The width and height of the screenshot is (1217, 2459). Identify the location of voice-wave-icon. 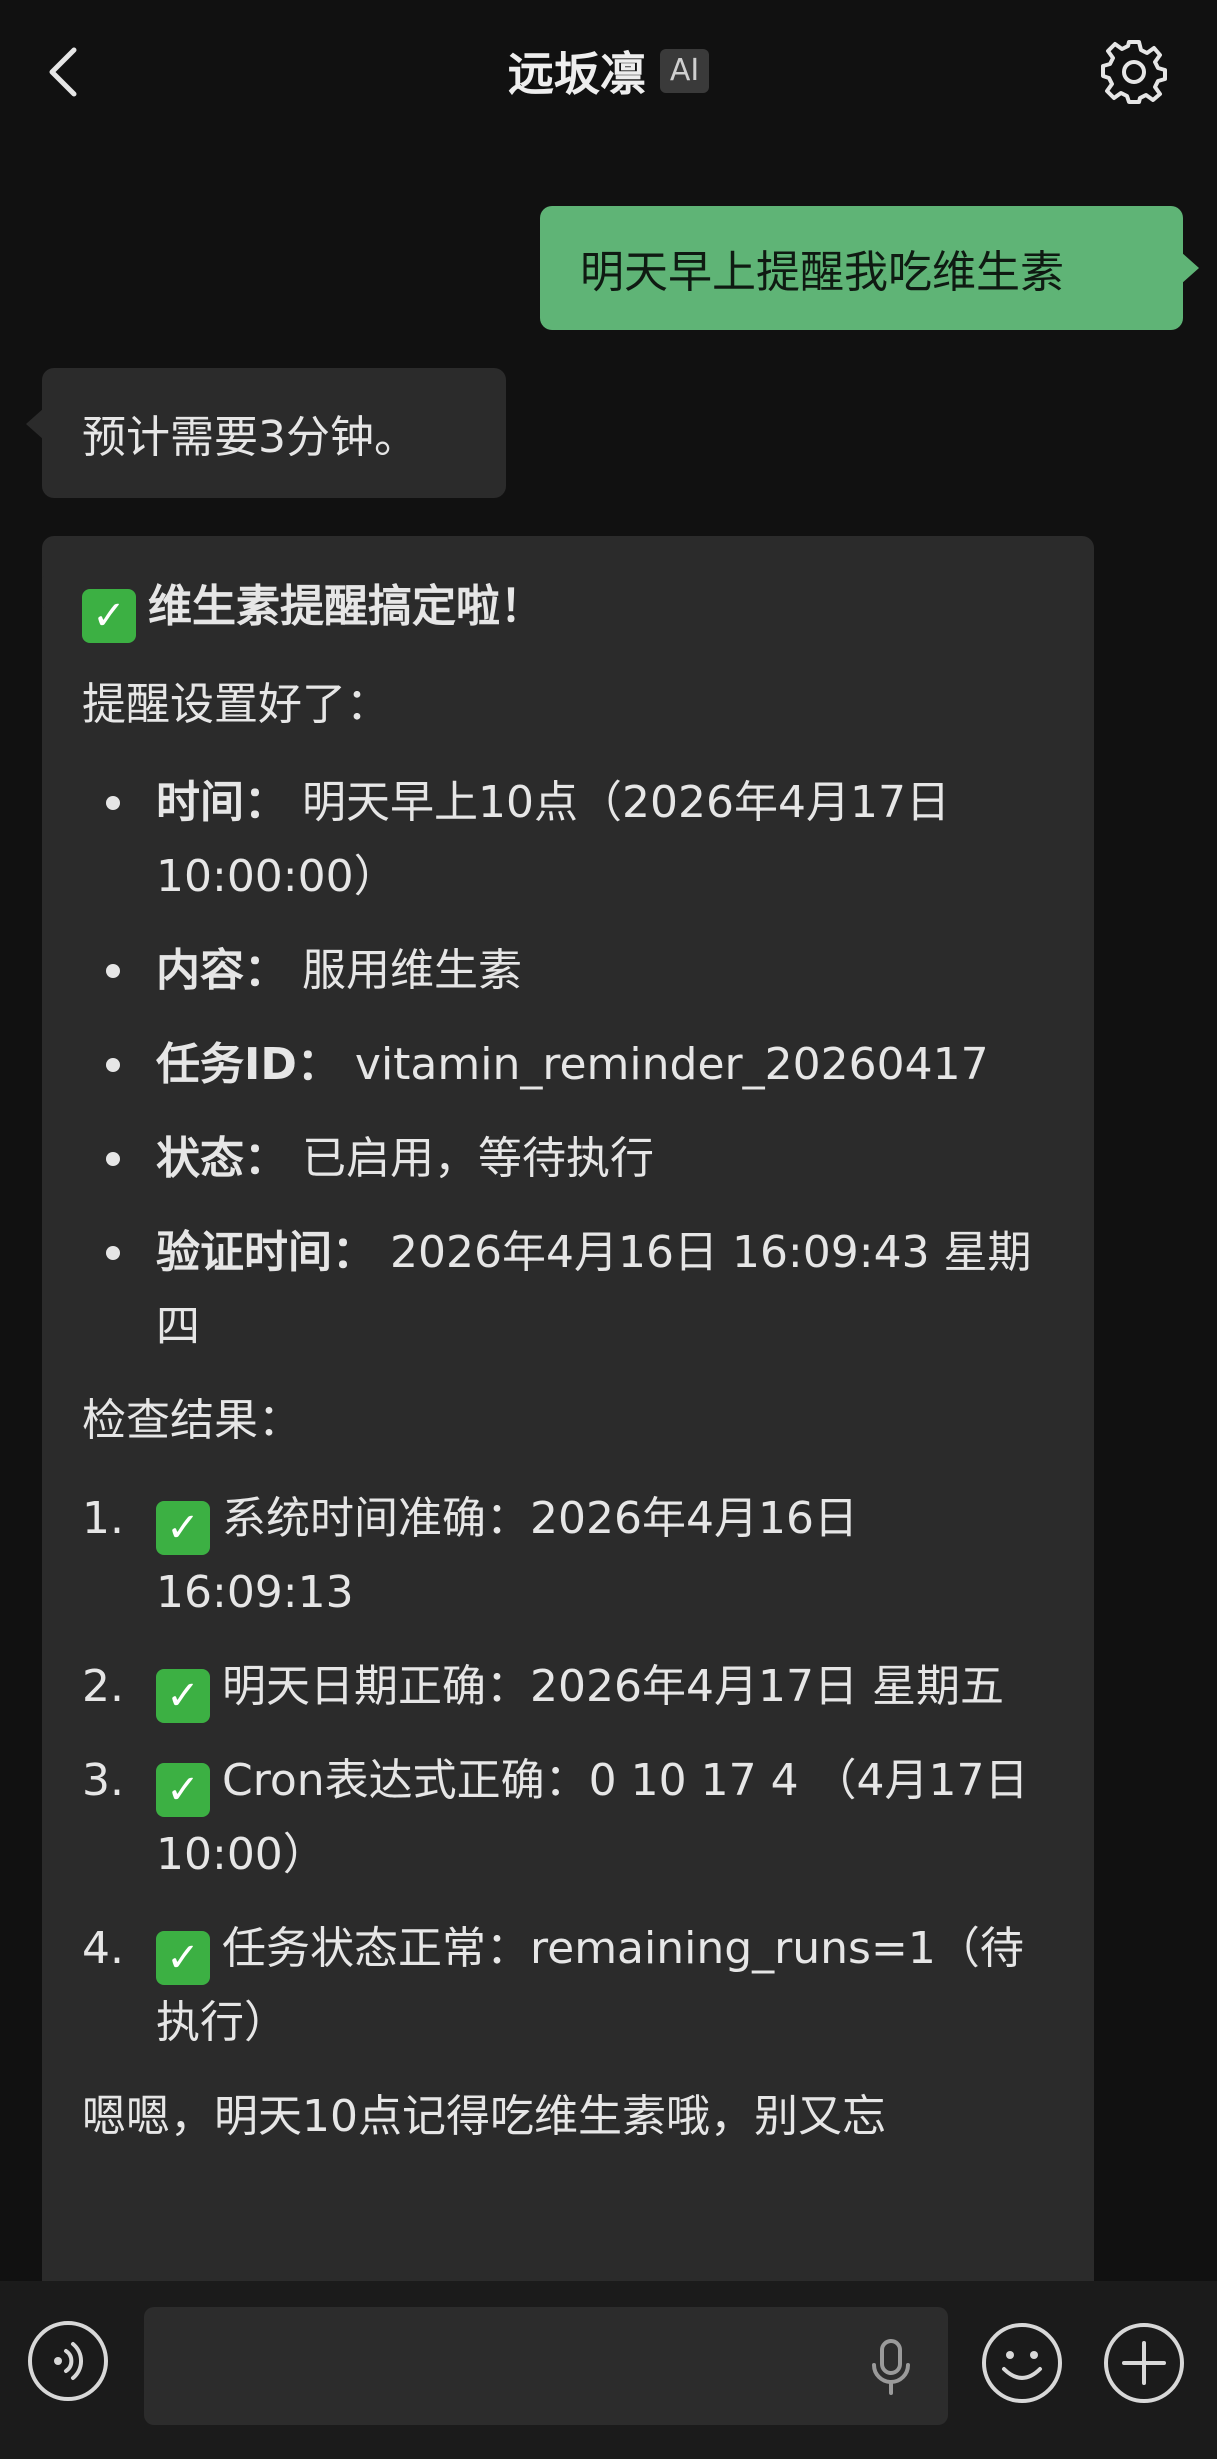
(69, 2361).